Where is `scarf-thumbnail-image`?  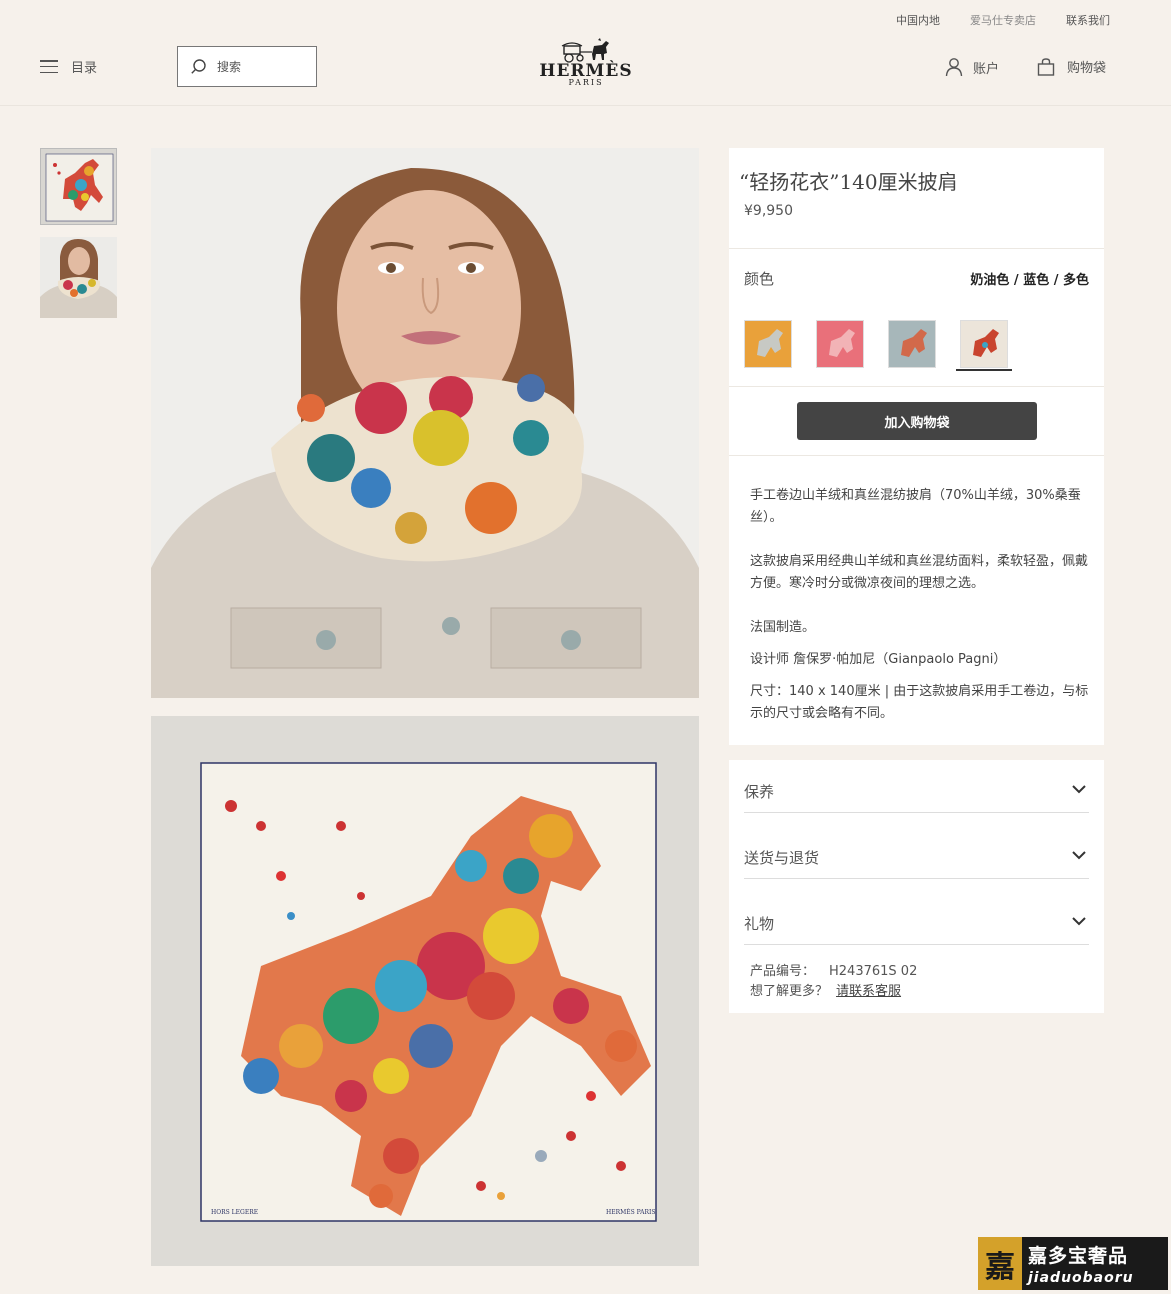
scarf-thumbnail-image is located at coordinates (78, 186).